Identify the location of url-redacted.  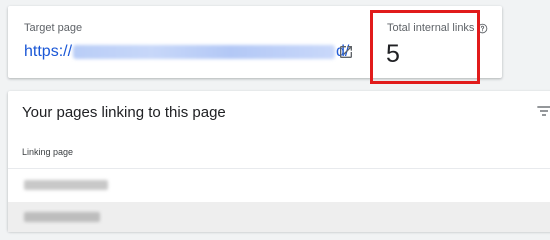
(204, 52).